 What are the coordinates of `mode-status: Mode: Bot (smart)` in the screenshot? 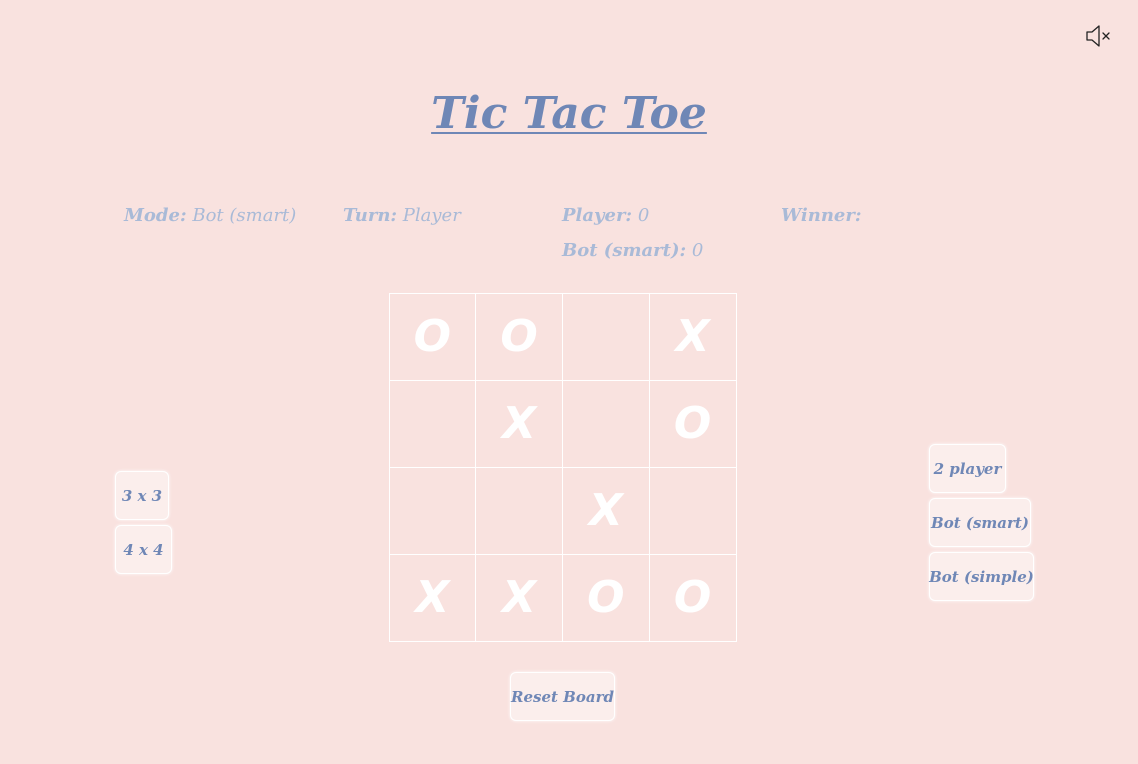 It's located at (210, 216).